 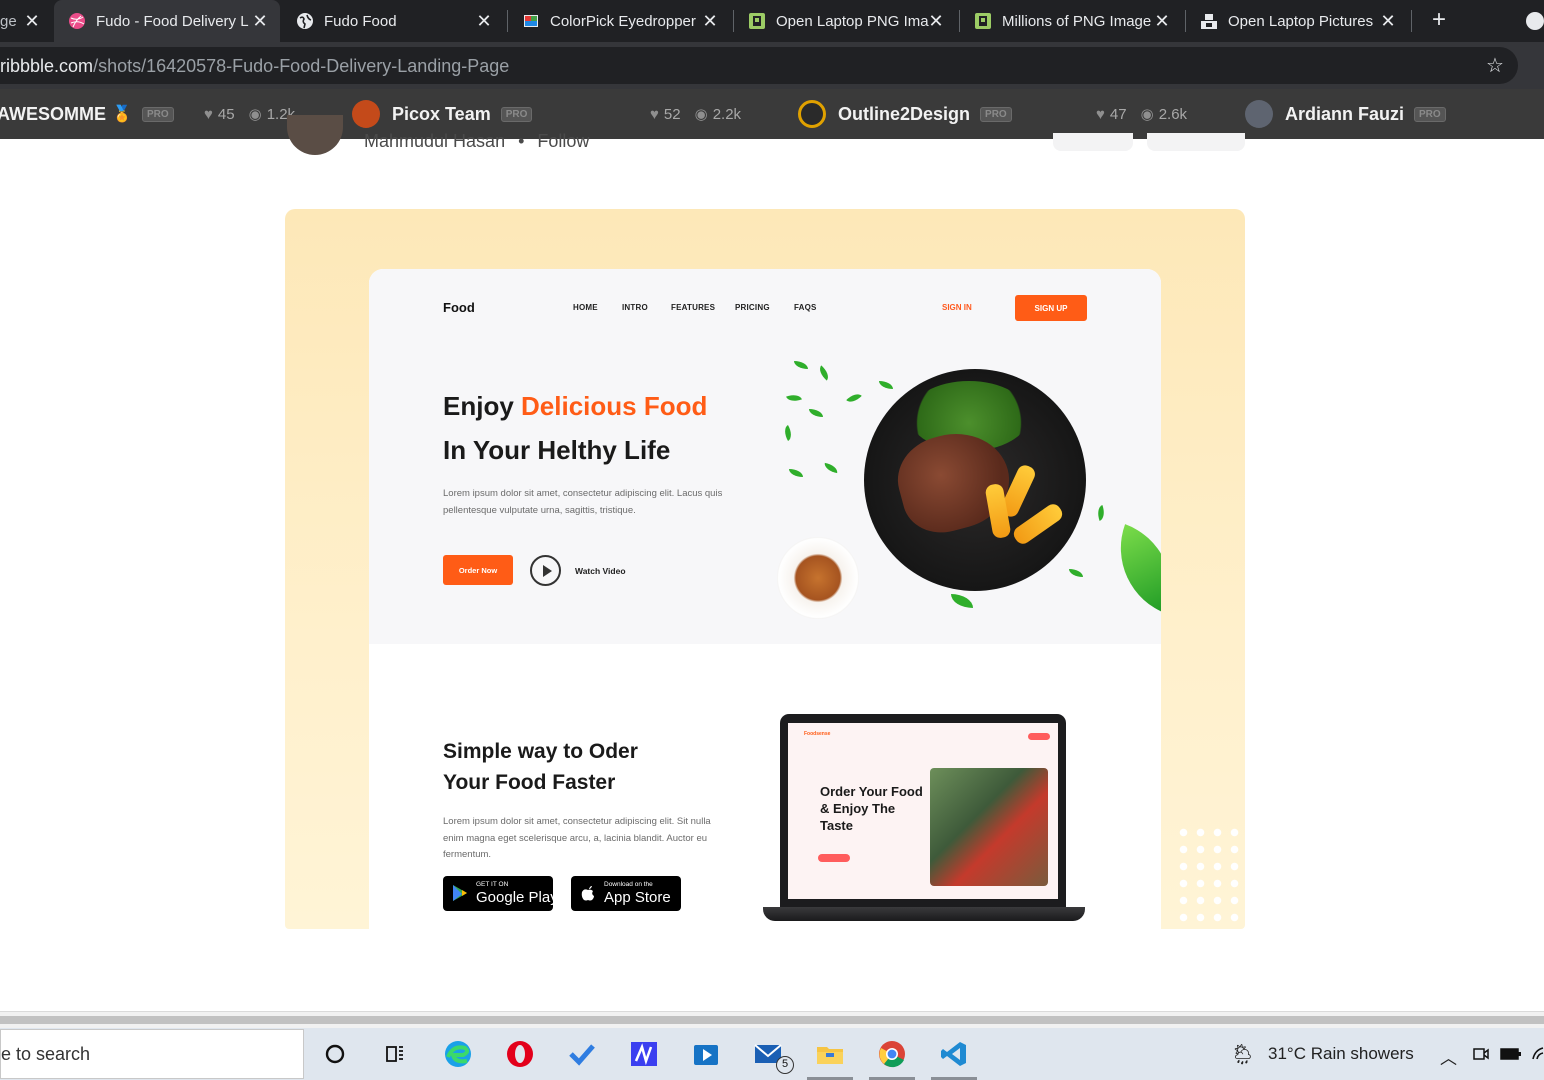 I want to click on chrome-icon, so click(x=892, y=1054).